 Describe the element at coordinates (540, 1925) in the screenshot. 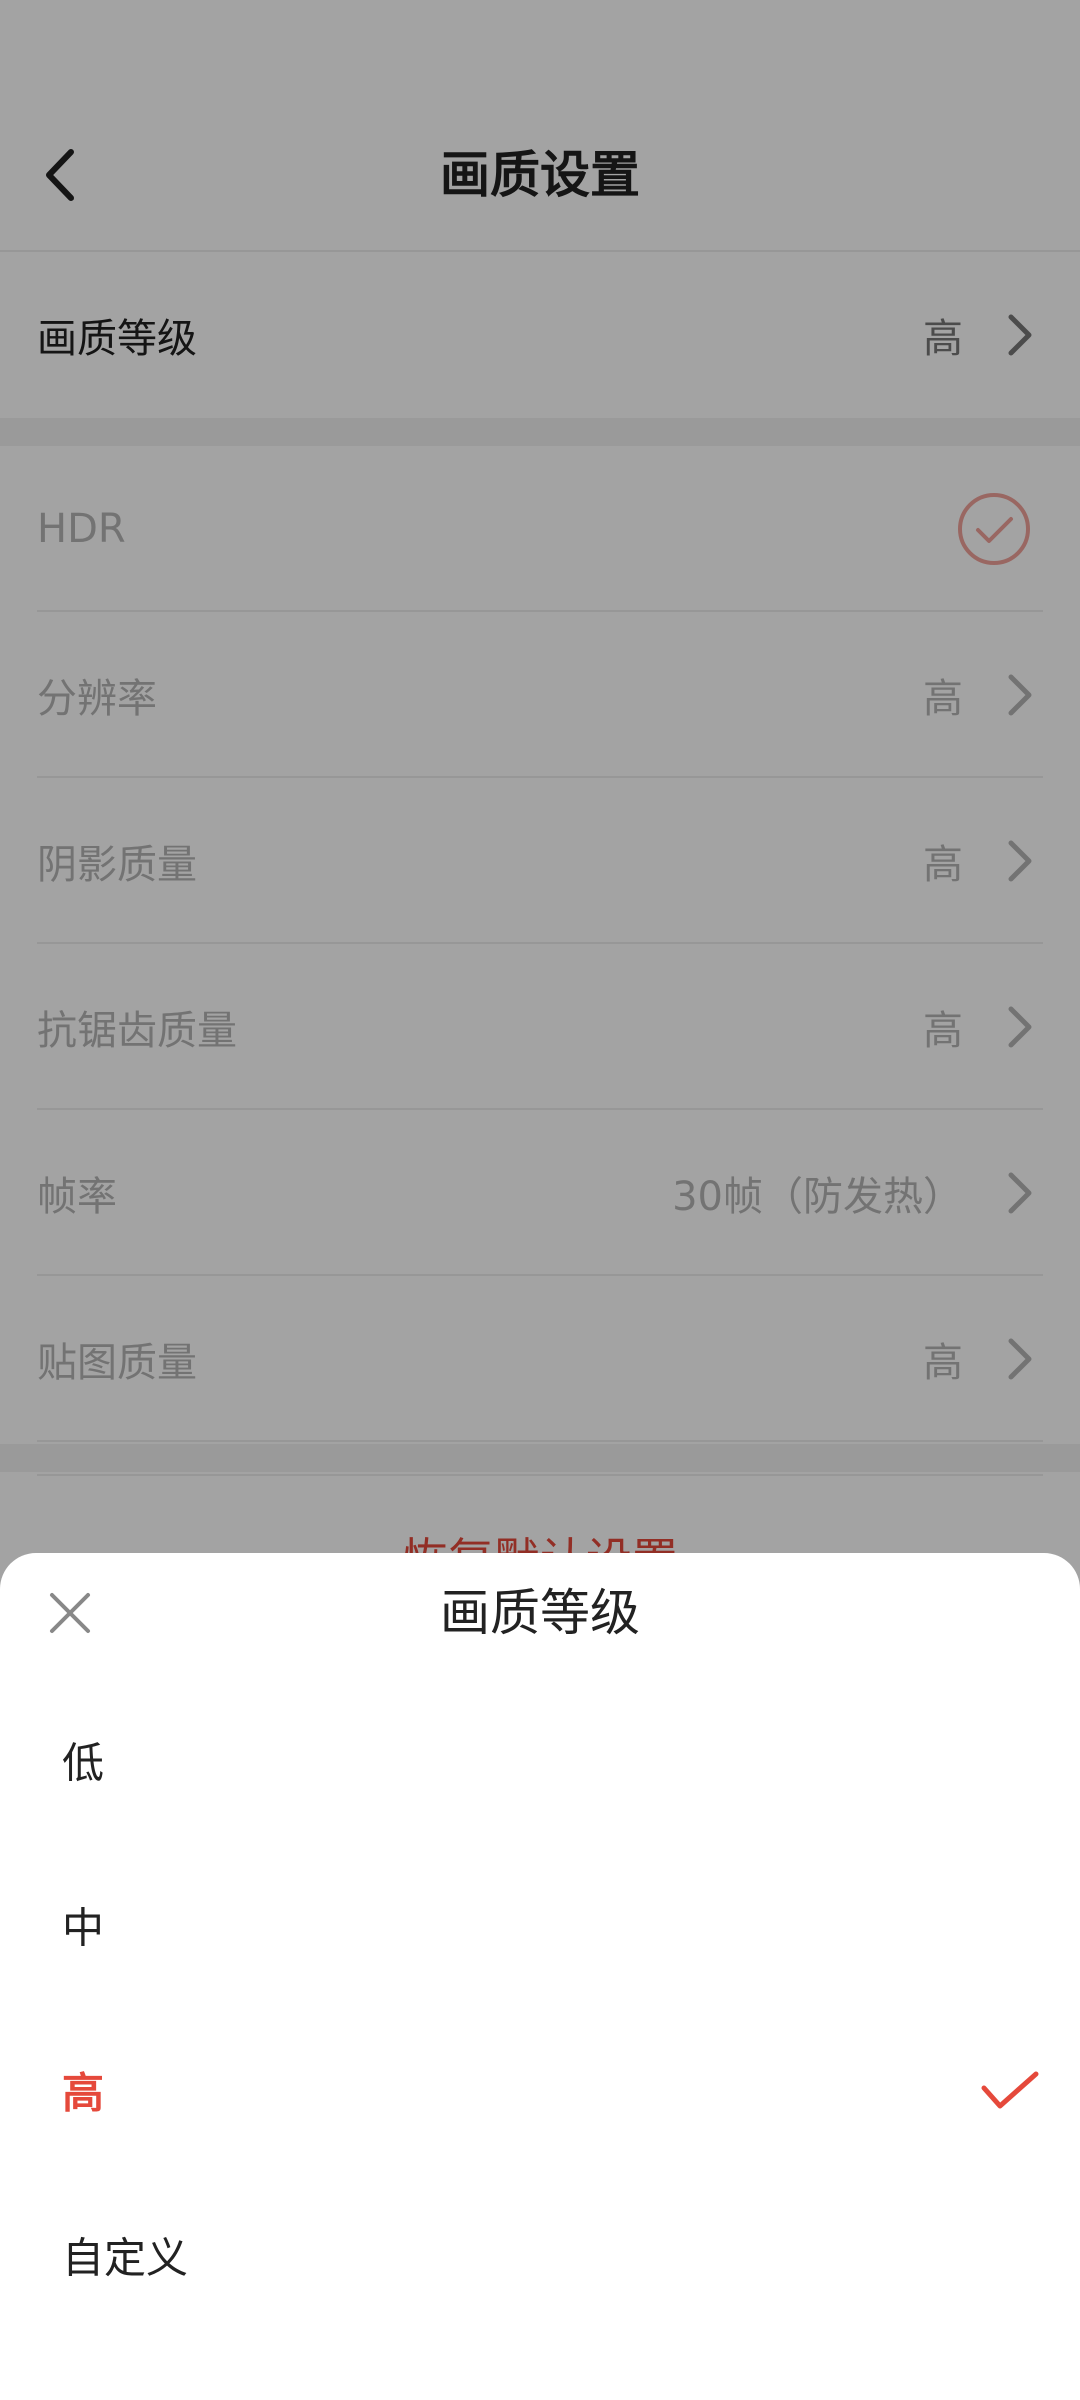

I see `option-medium: 中` at that location.